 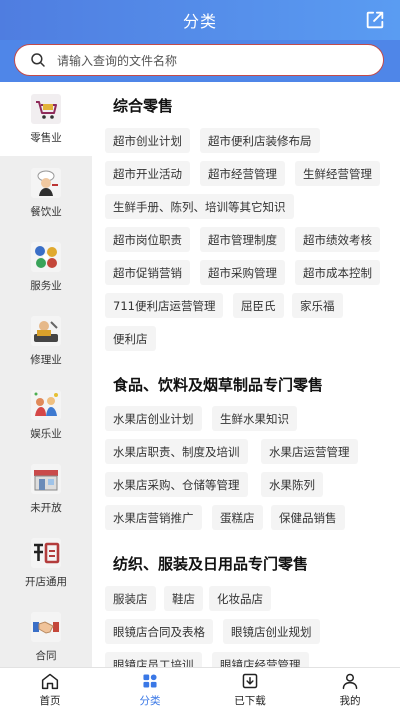 I want to click on tag-item: 眼镜店经营管理, so click(x=260, y=659).